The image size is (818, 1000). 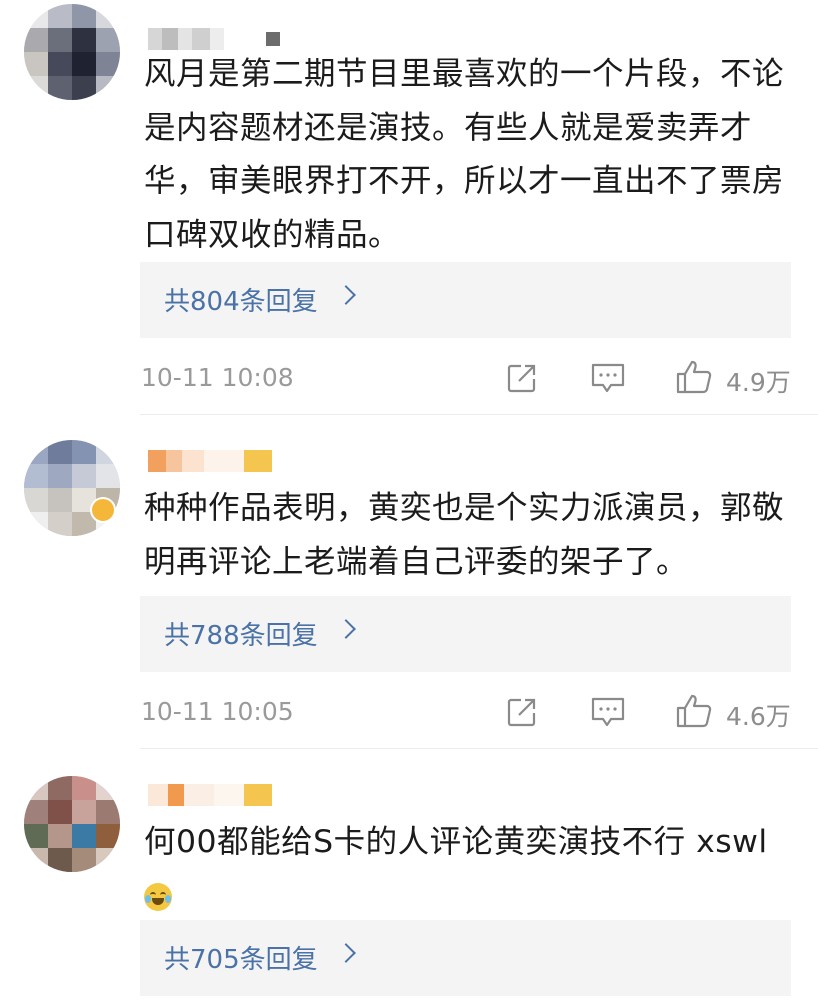 I want to click on chevron-right-icon, so click(x=346, y=953).